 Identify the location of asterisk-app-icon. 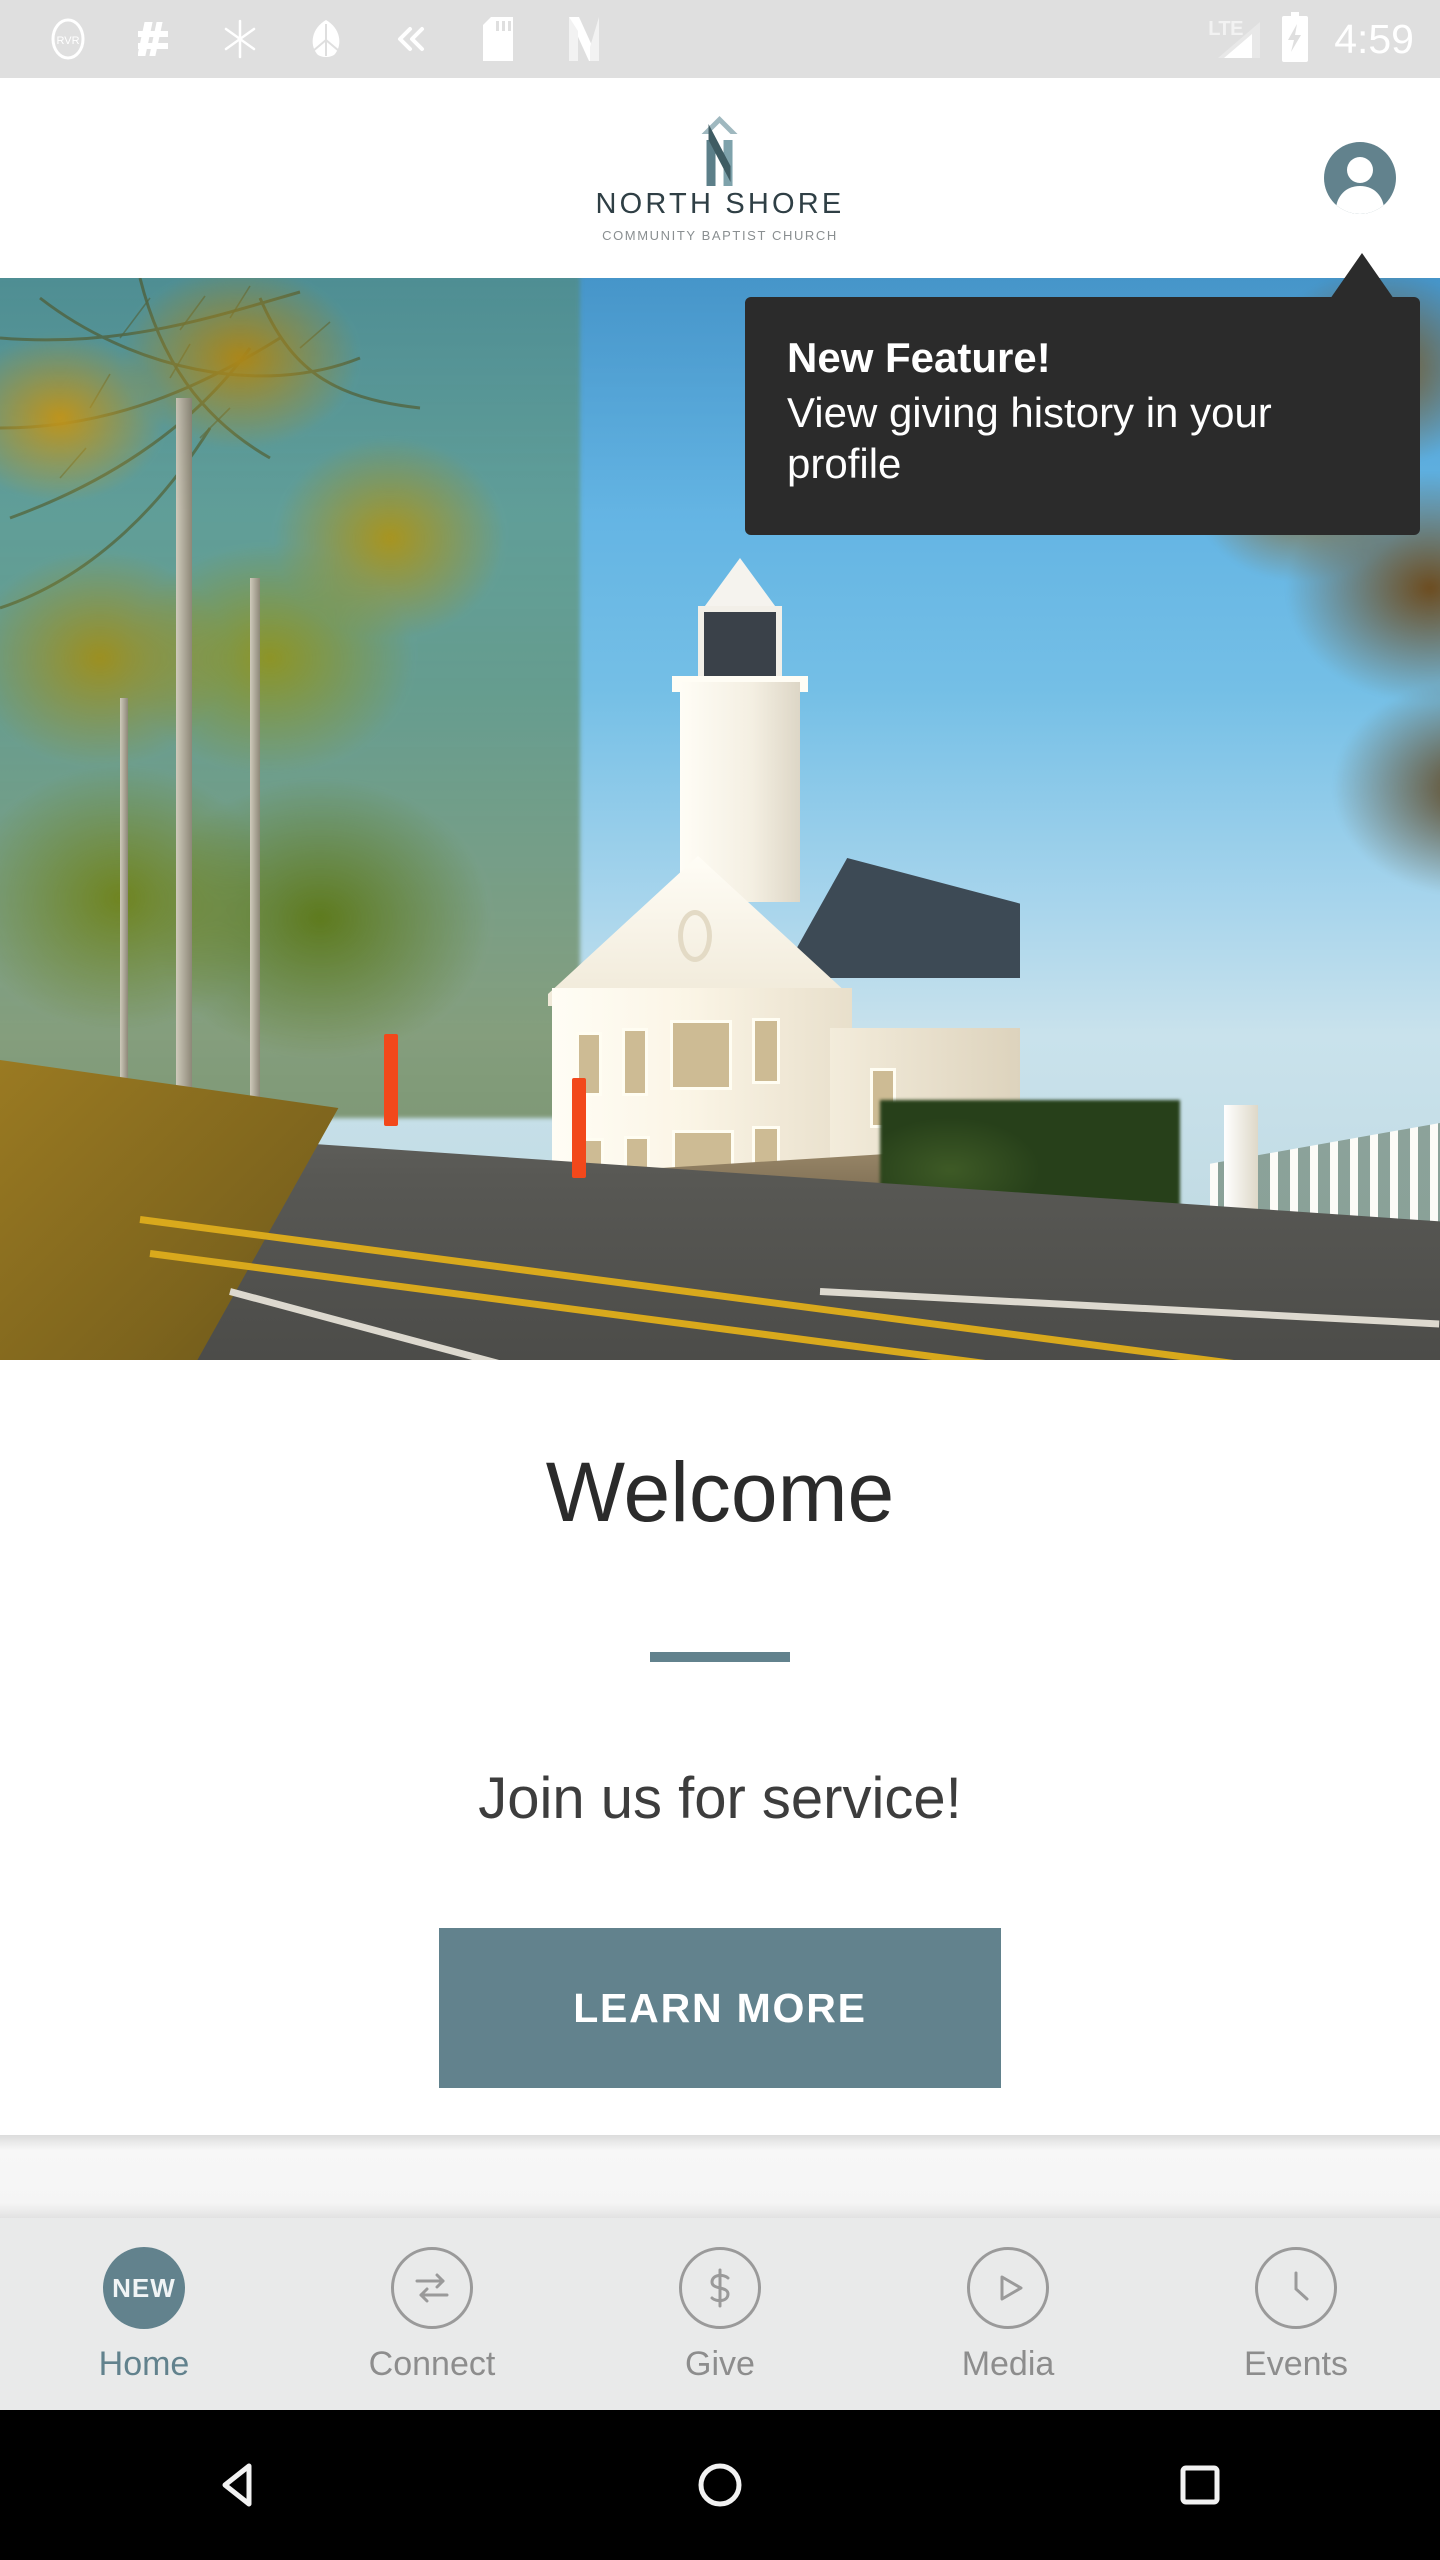
(240, 39).